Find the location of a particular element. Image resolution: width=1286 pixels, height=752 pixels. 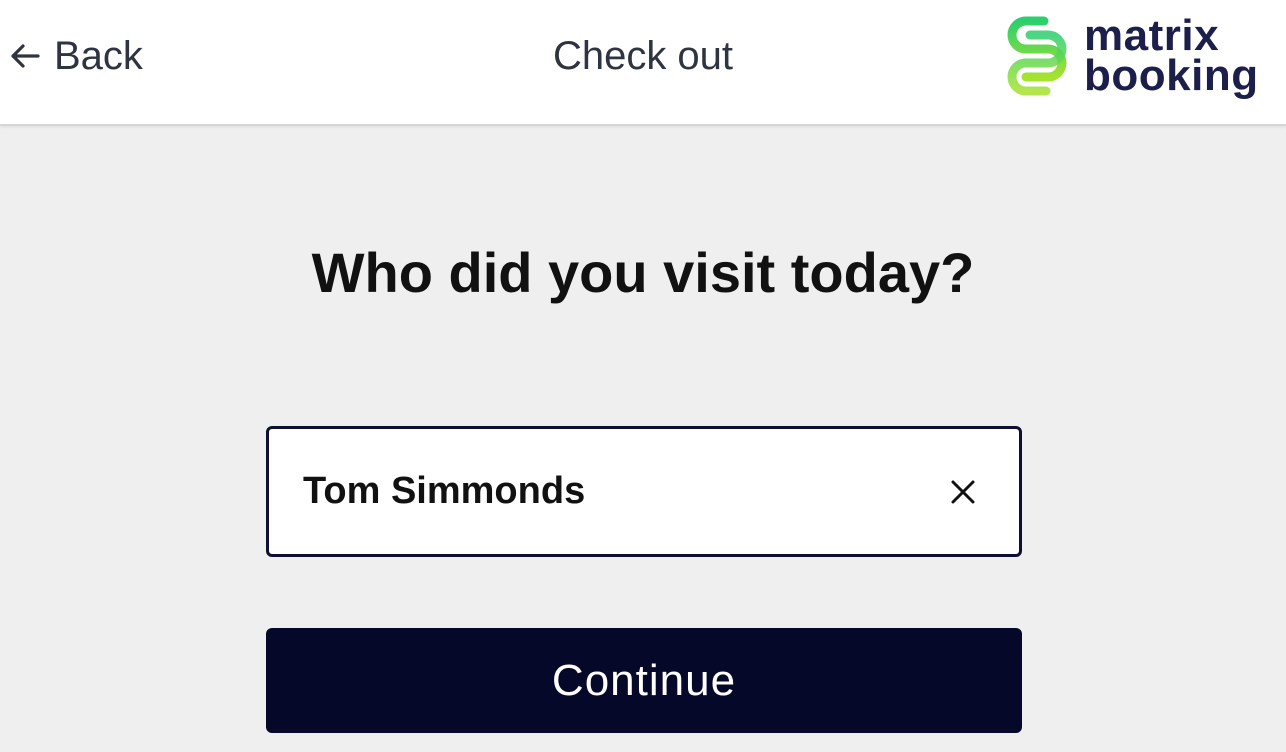

logo-text-line2: booking is located at coordinates (1171, 75).